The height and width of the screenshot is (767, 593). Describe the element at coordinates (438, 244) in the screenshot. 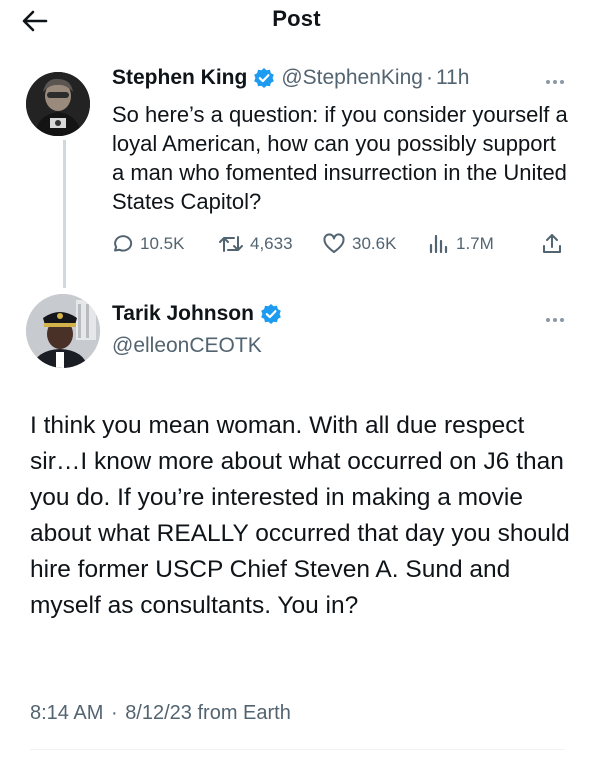

I see `views-icon` at that location.